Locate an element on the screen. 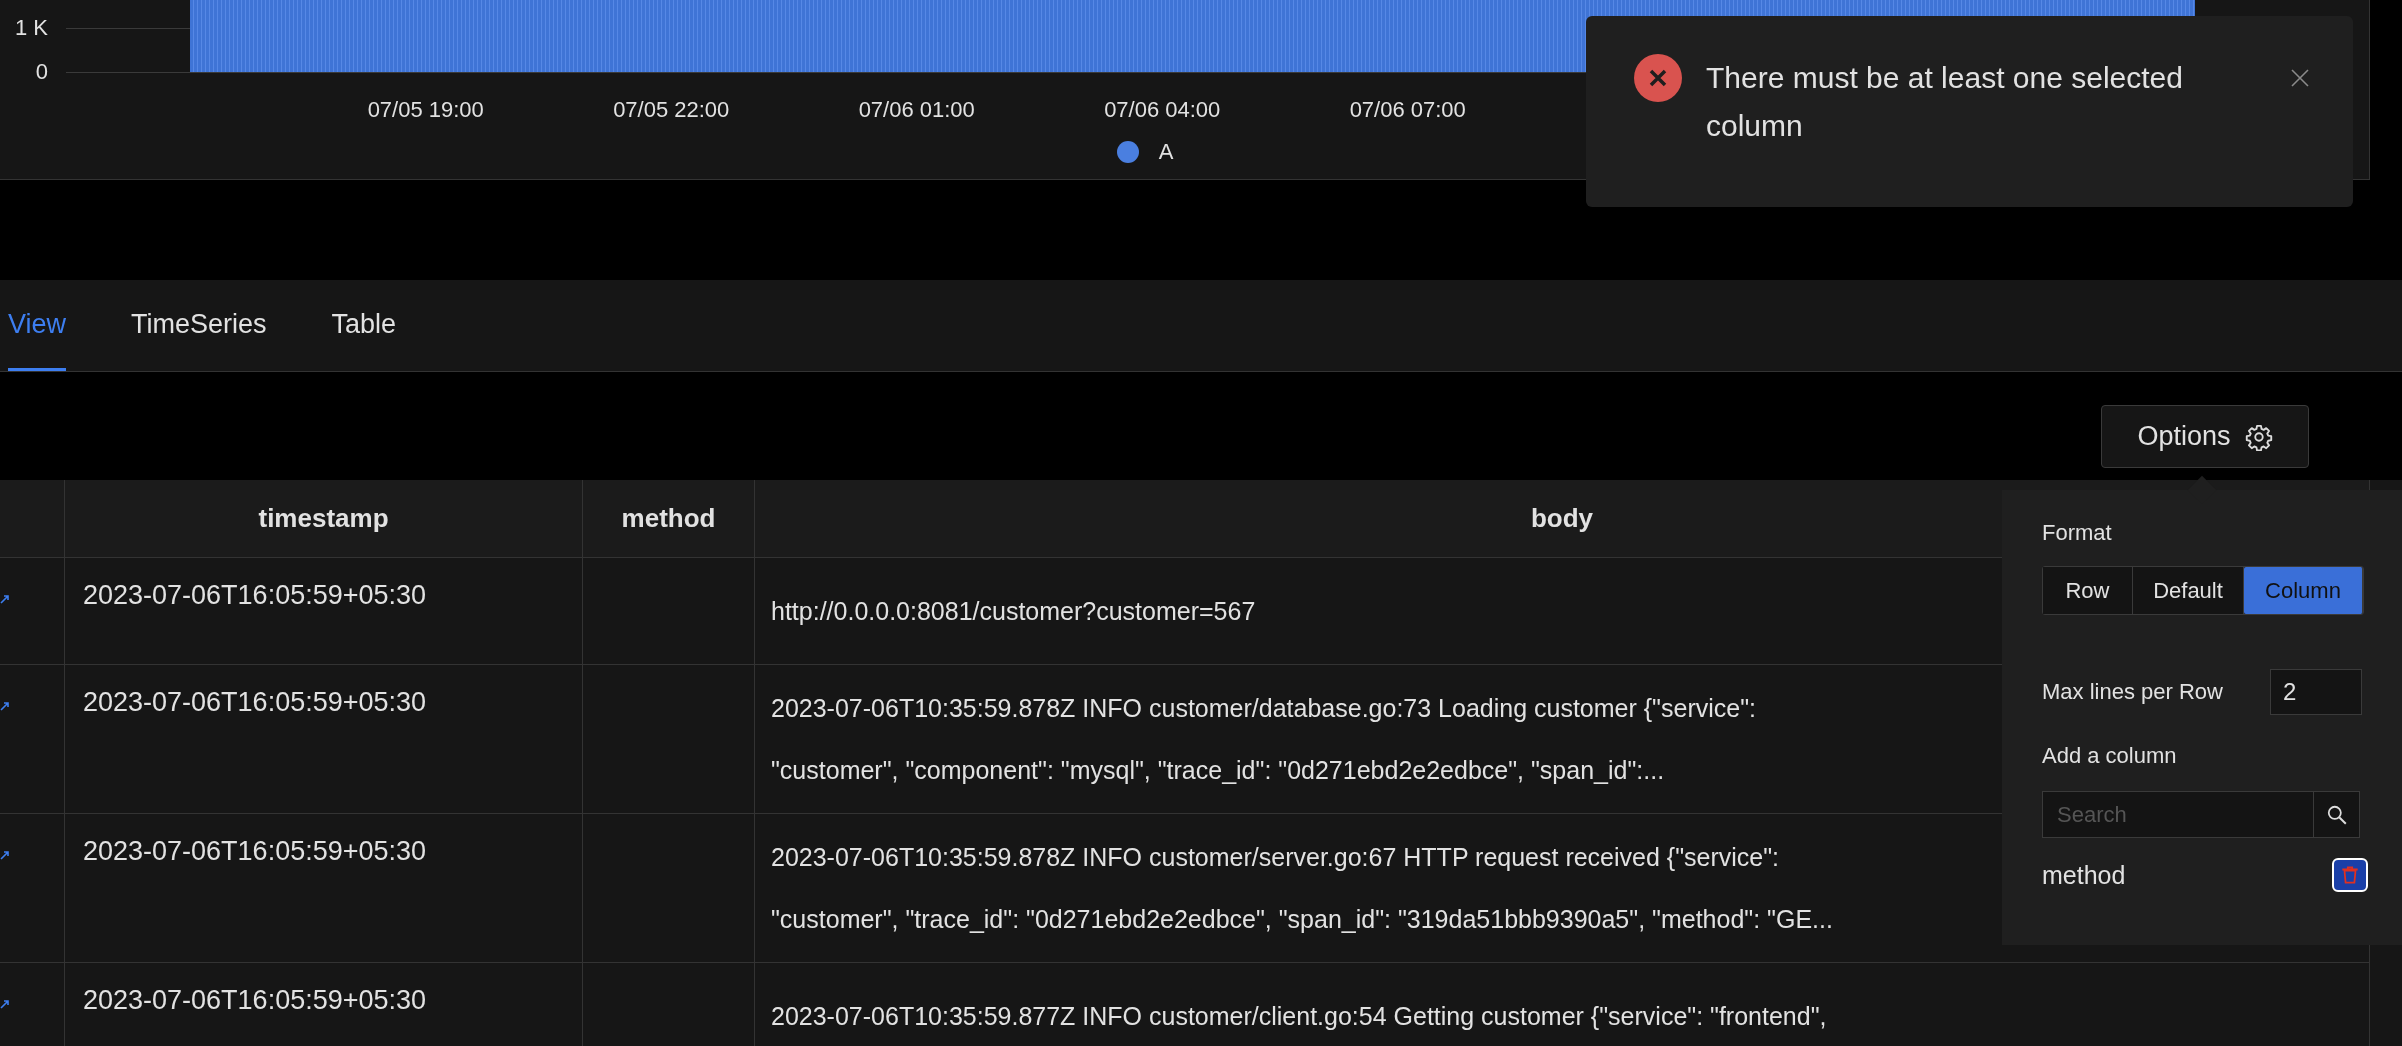 This screenshot has height=1046, width=2402. column-header: timestamp is located at coordinates (324, 519).